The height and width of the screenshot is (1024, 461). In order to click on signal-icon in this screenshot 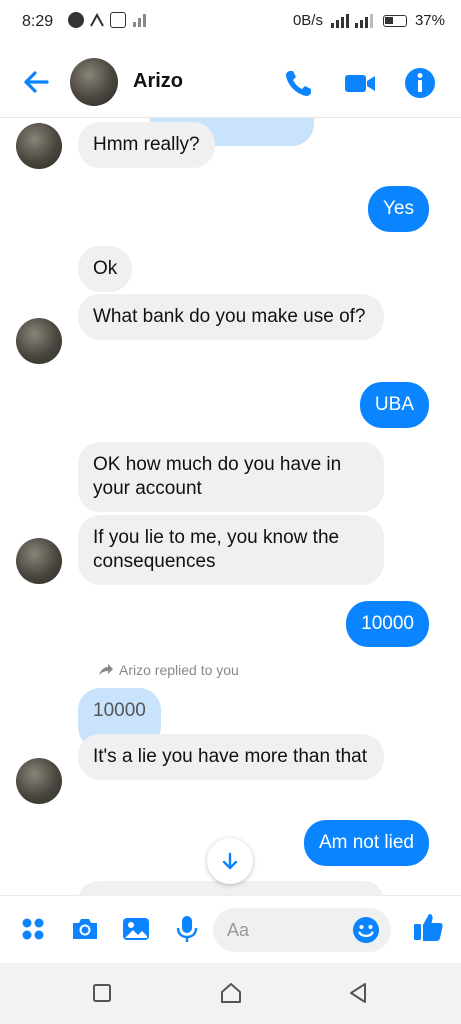, I will do `click(351, 20)`.